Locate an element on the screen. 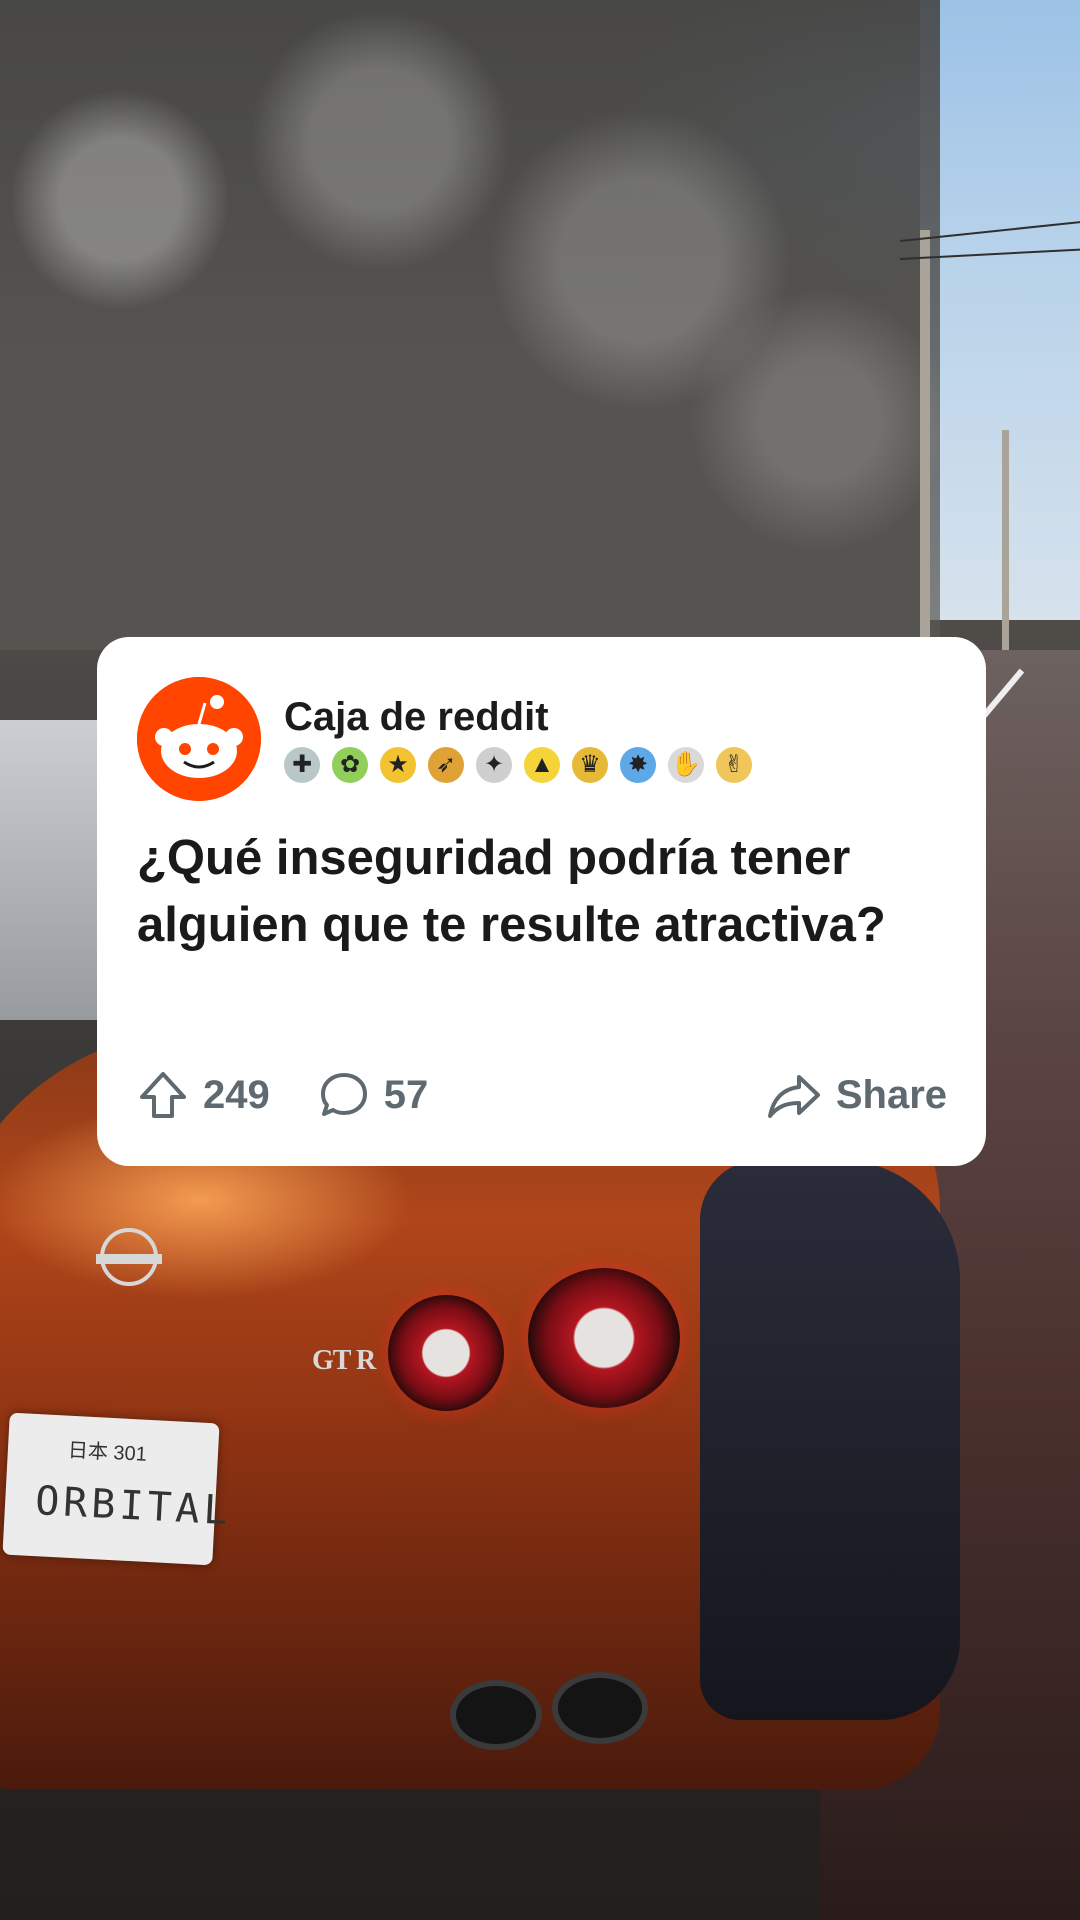 The width and height of the screenshot is (1080, 1920). reddit-snoo-icon is located at coordinates (199, 739).